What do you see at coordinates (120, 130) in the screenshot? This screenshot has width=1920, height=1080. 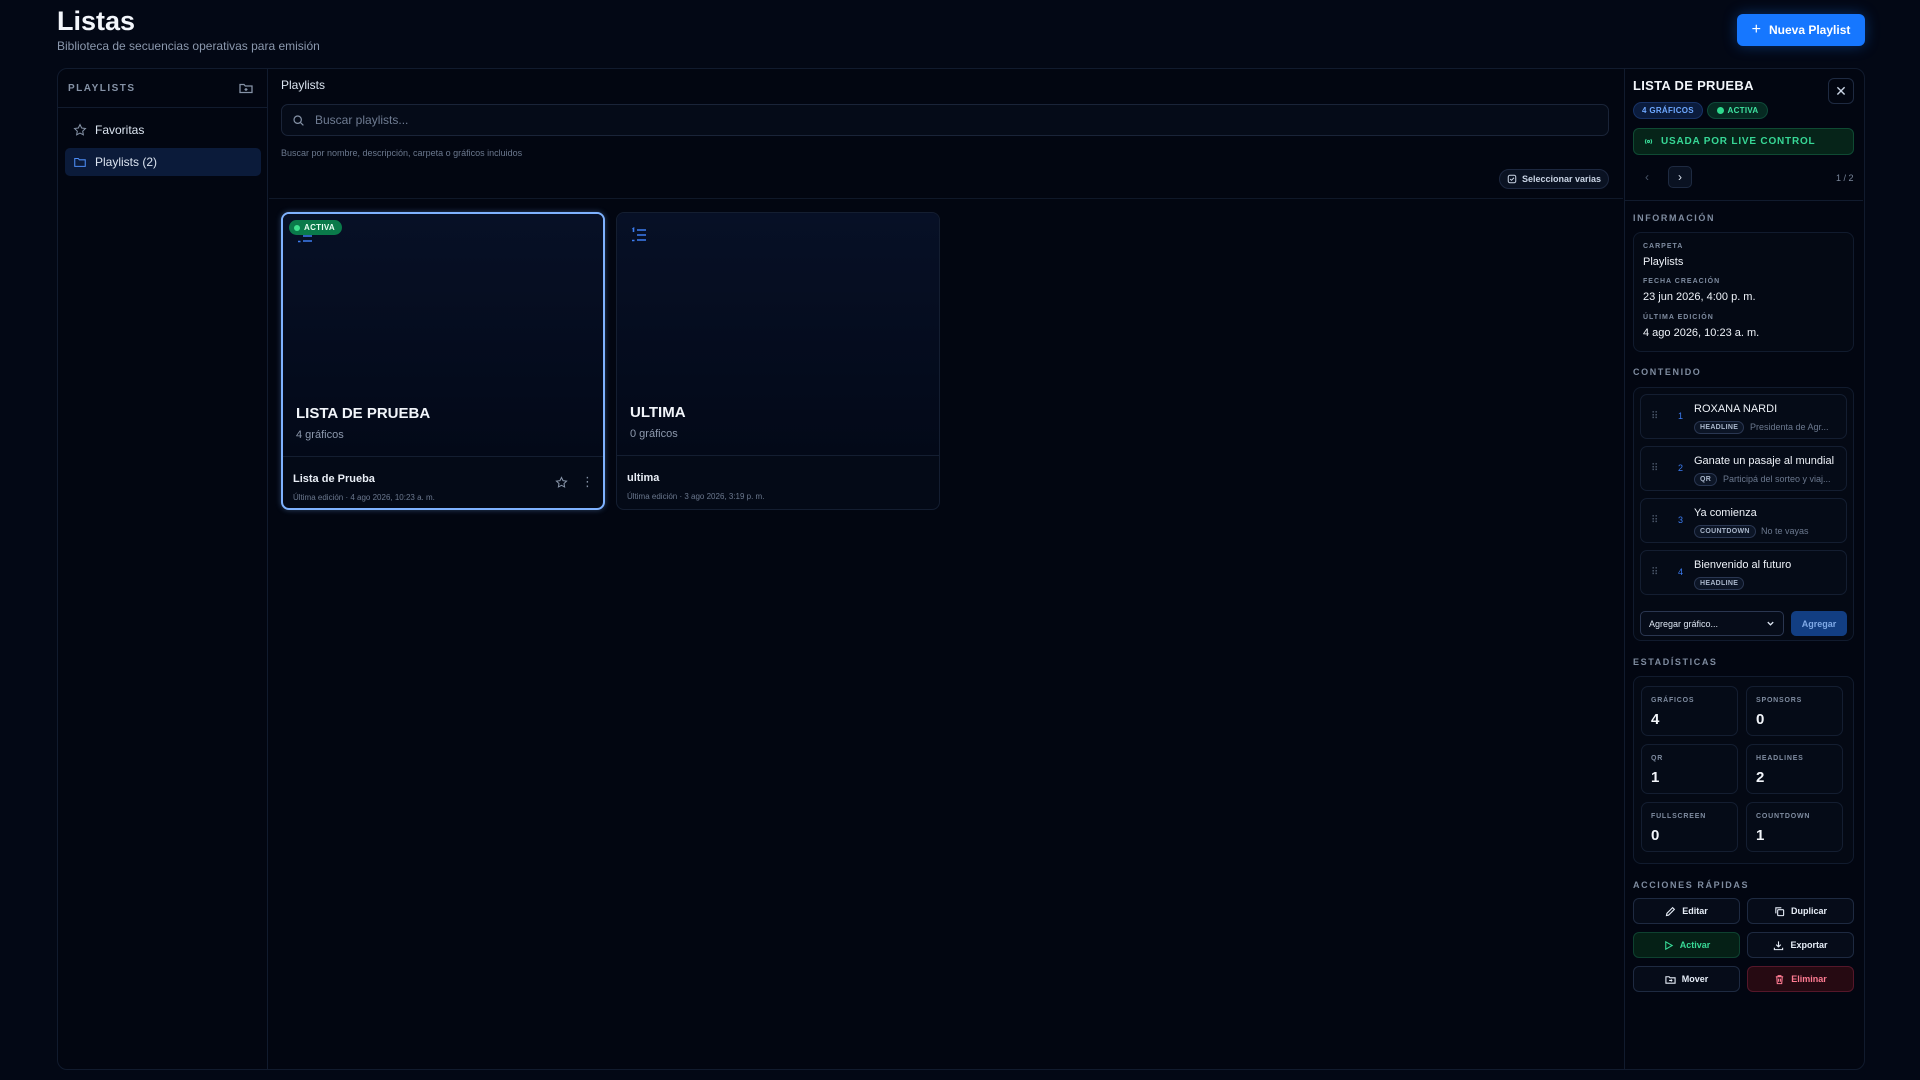 I see `sidebar-item-label: Favoritas` at bounding box center [120, 130].